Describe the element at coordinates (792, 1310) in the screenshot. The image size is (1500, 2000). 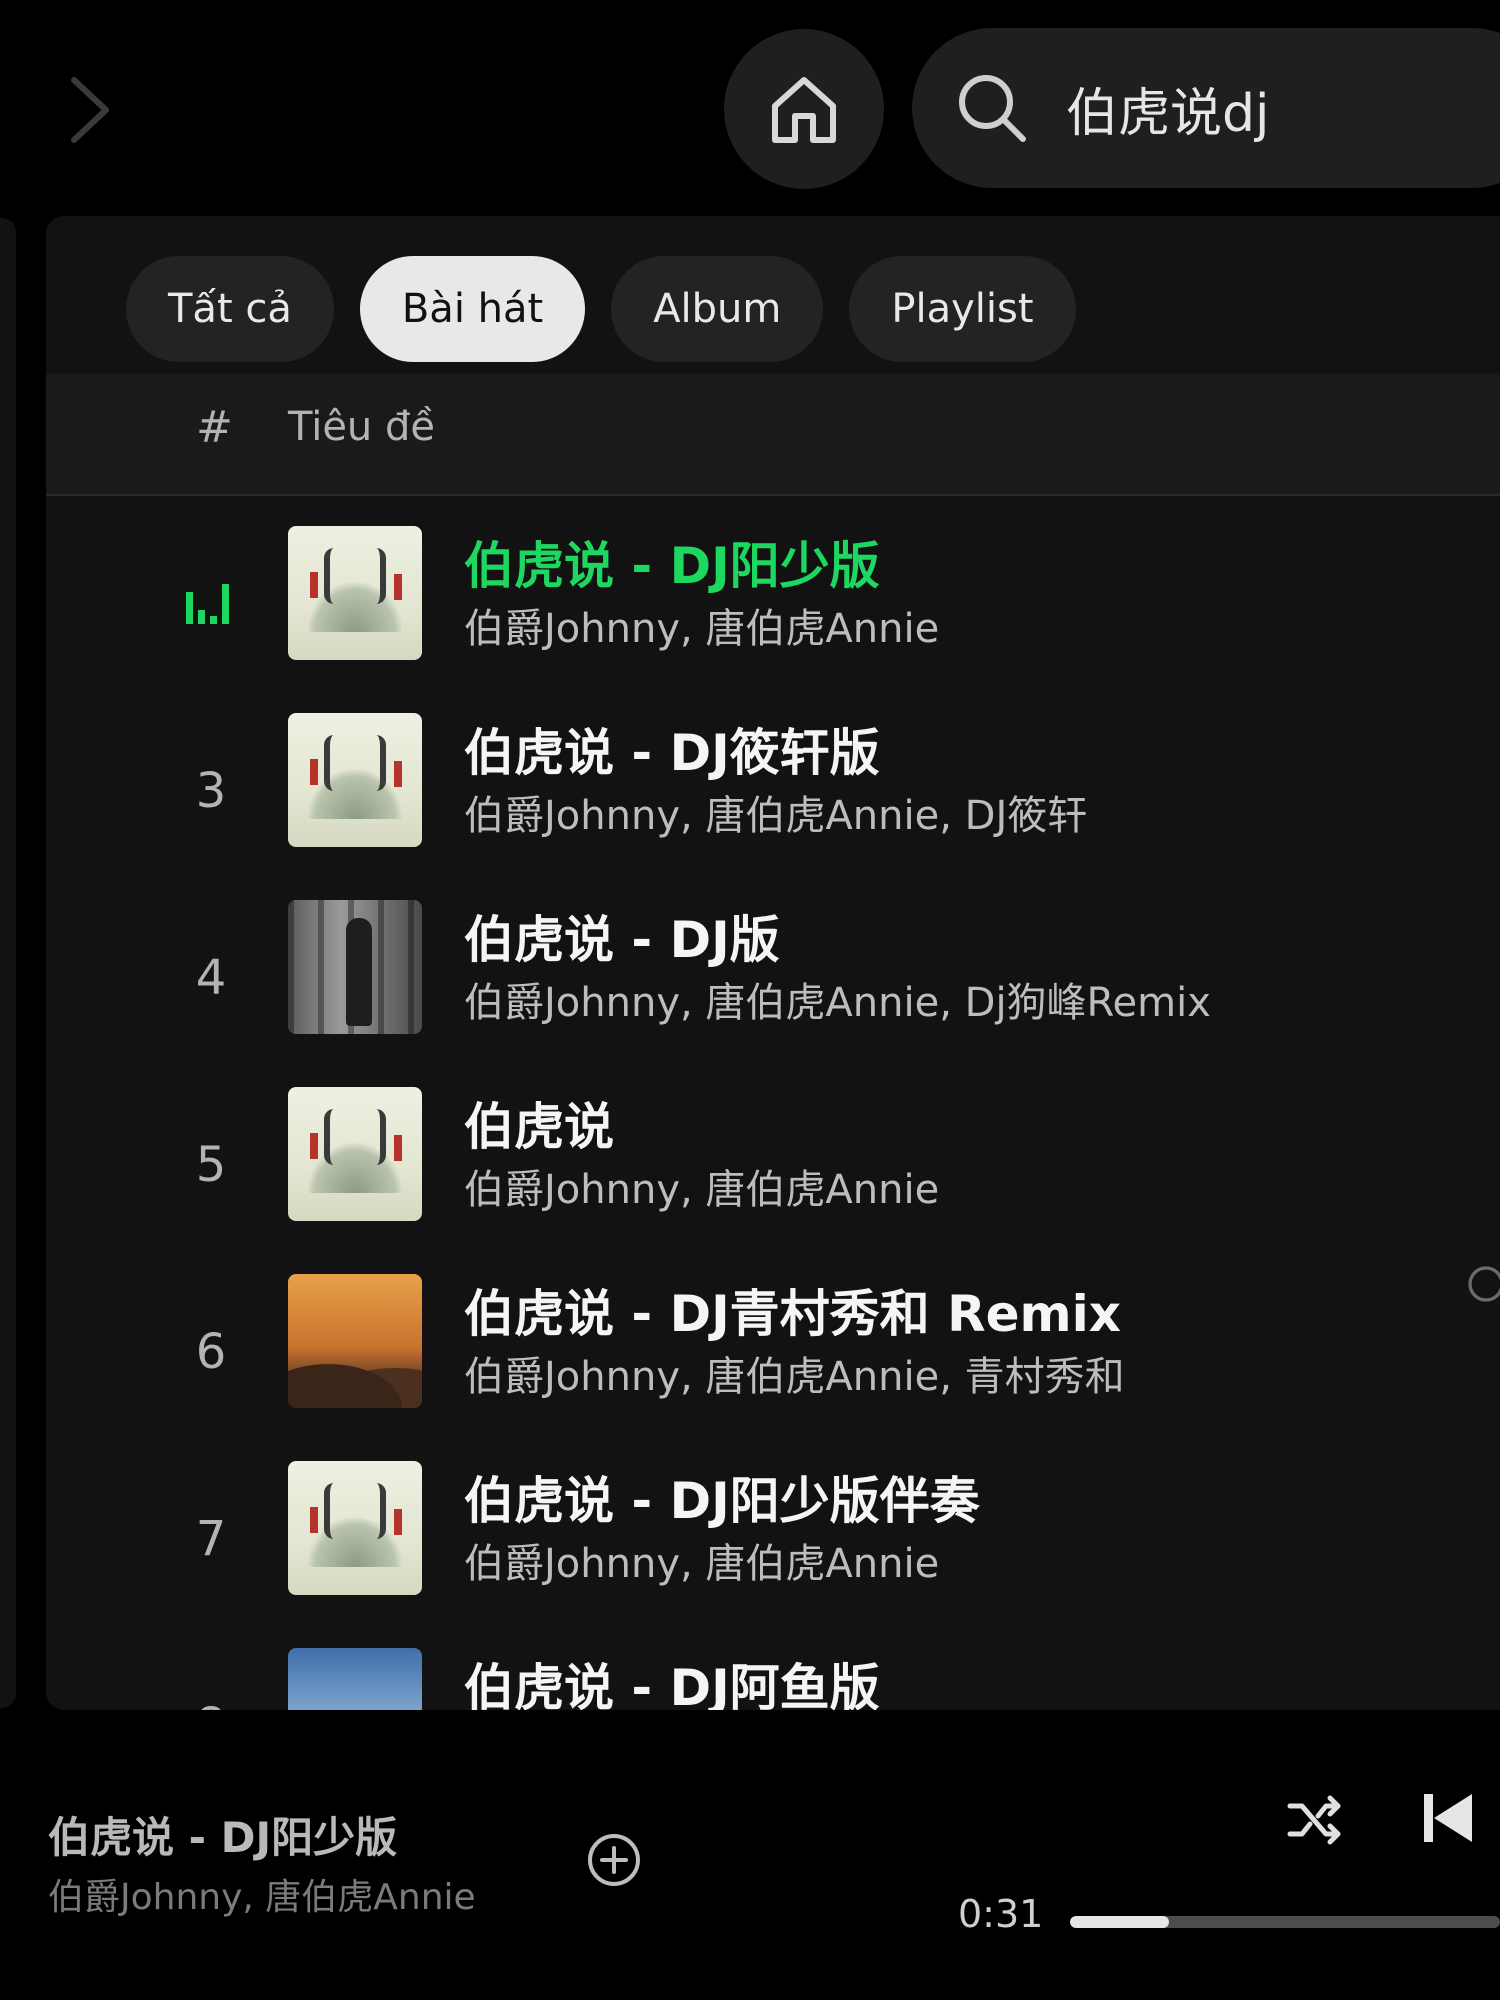
I see `track-title: 伯虎说 - DJ青村秀和 Remix` at that location.